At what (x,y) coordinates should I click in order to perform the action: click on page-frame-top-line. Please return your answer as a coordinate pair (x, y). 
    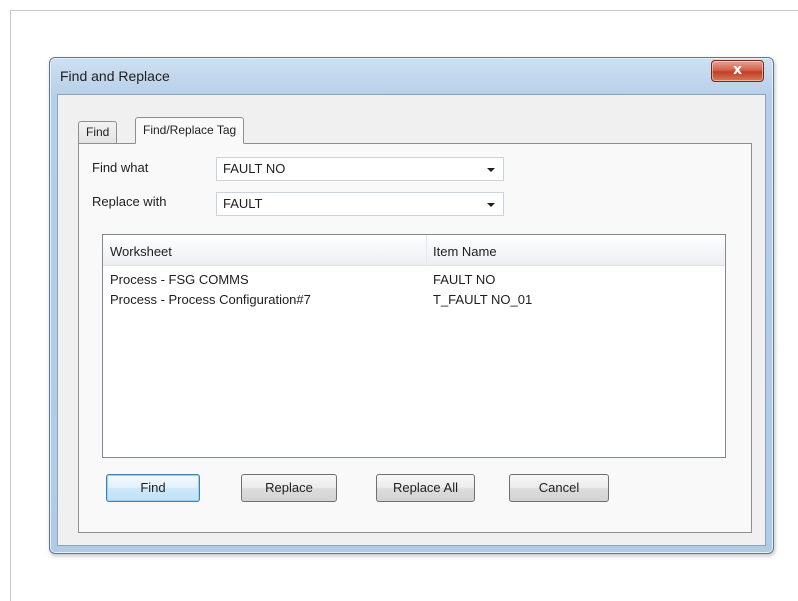
    Looking at the image, I should click on (404, 10).